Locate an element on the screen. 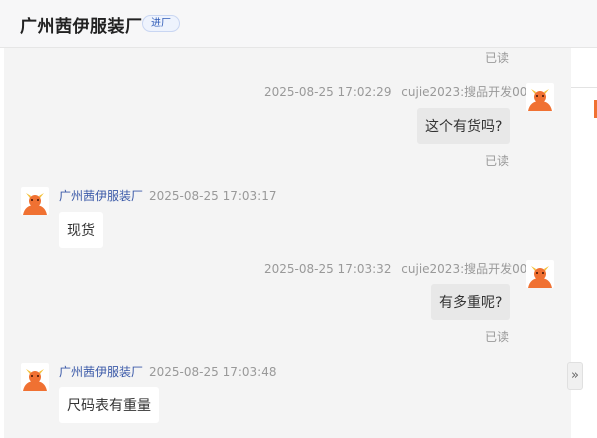  message-bubble: 尺码表有重量 is located at coordinates (109, 405).